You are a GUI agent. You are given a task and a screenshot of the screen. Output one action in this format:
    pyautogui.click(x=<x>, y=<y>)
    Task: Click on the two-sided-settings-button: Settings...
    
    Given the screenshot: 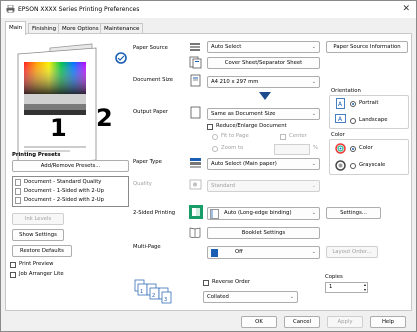 What is the action you would take?
    pyautogui.click(x=353, y=213)
    